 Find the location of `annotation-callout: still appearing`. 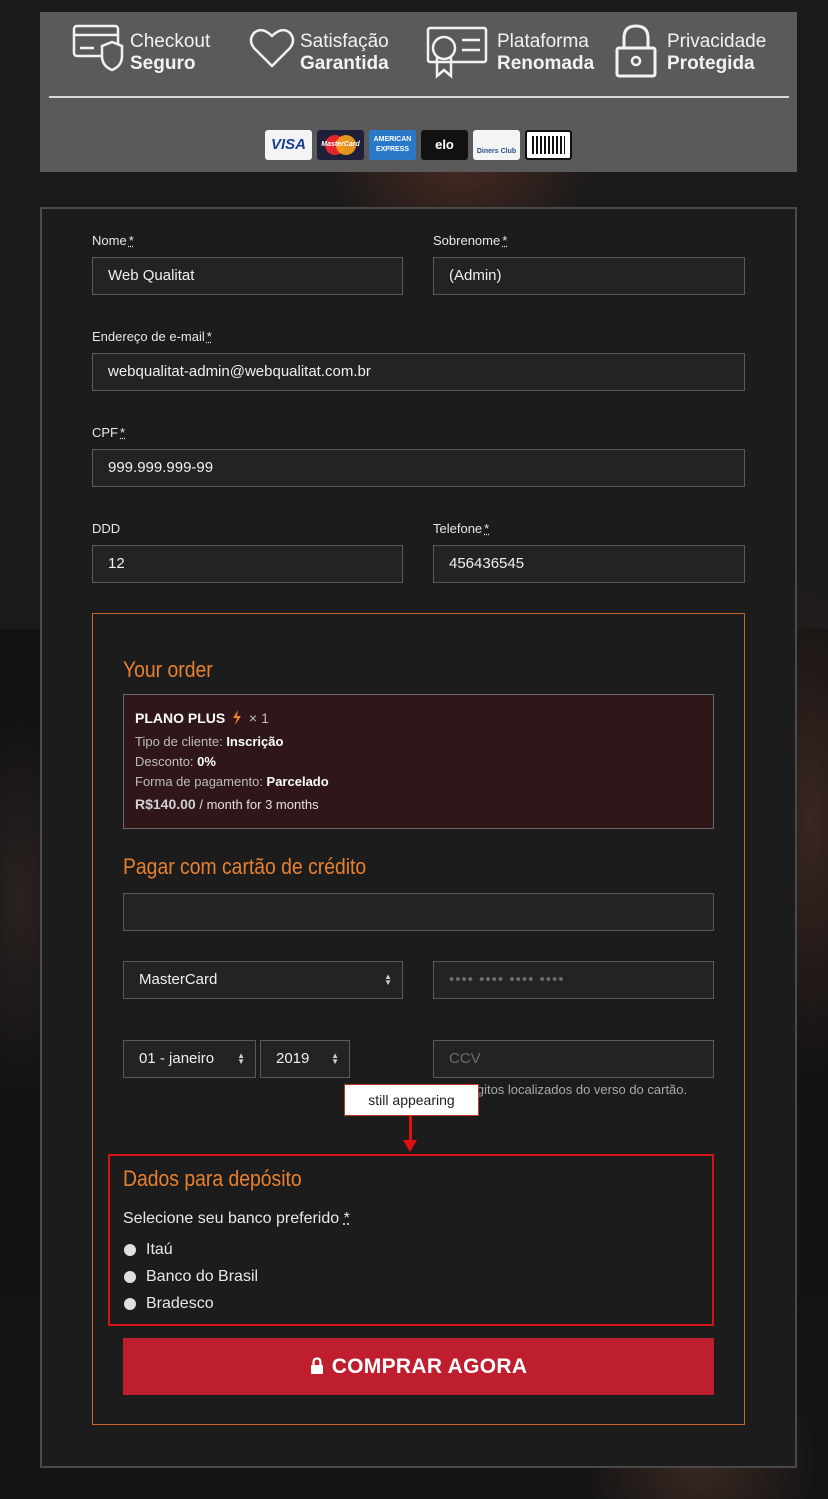

annotation-callout: still appearing is located at coordinates (411, 1100).